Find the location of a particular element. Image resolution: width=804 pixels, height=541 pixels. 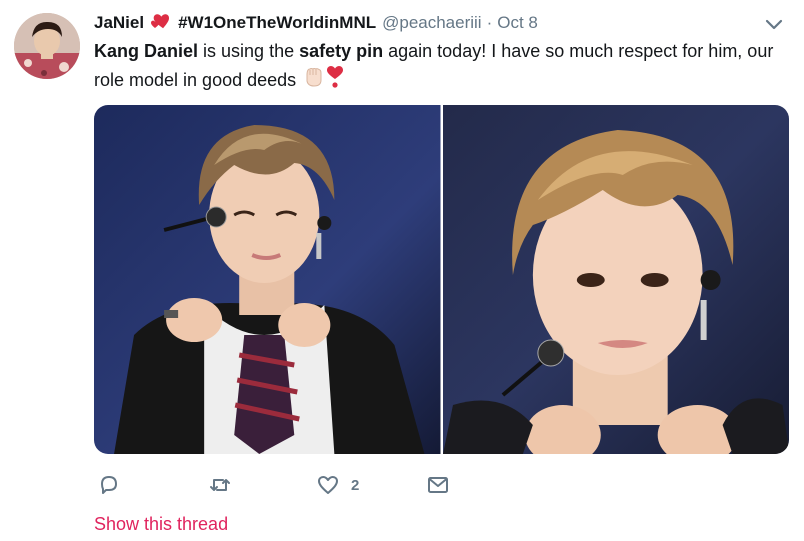

mention-kang-daniel: Kang Daniel is located at coordinates (146, 51).